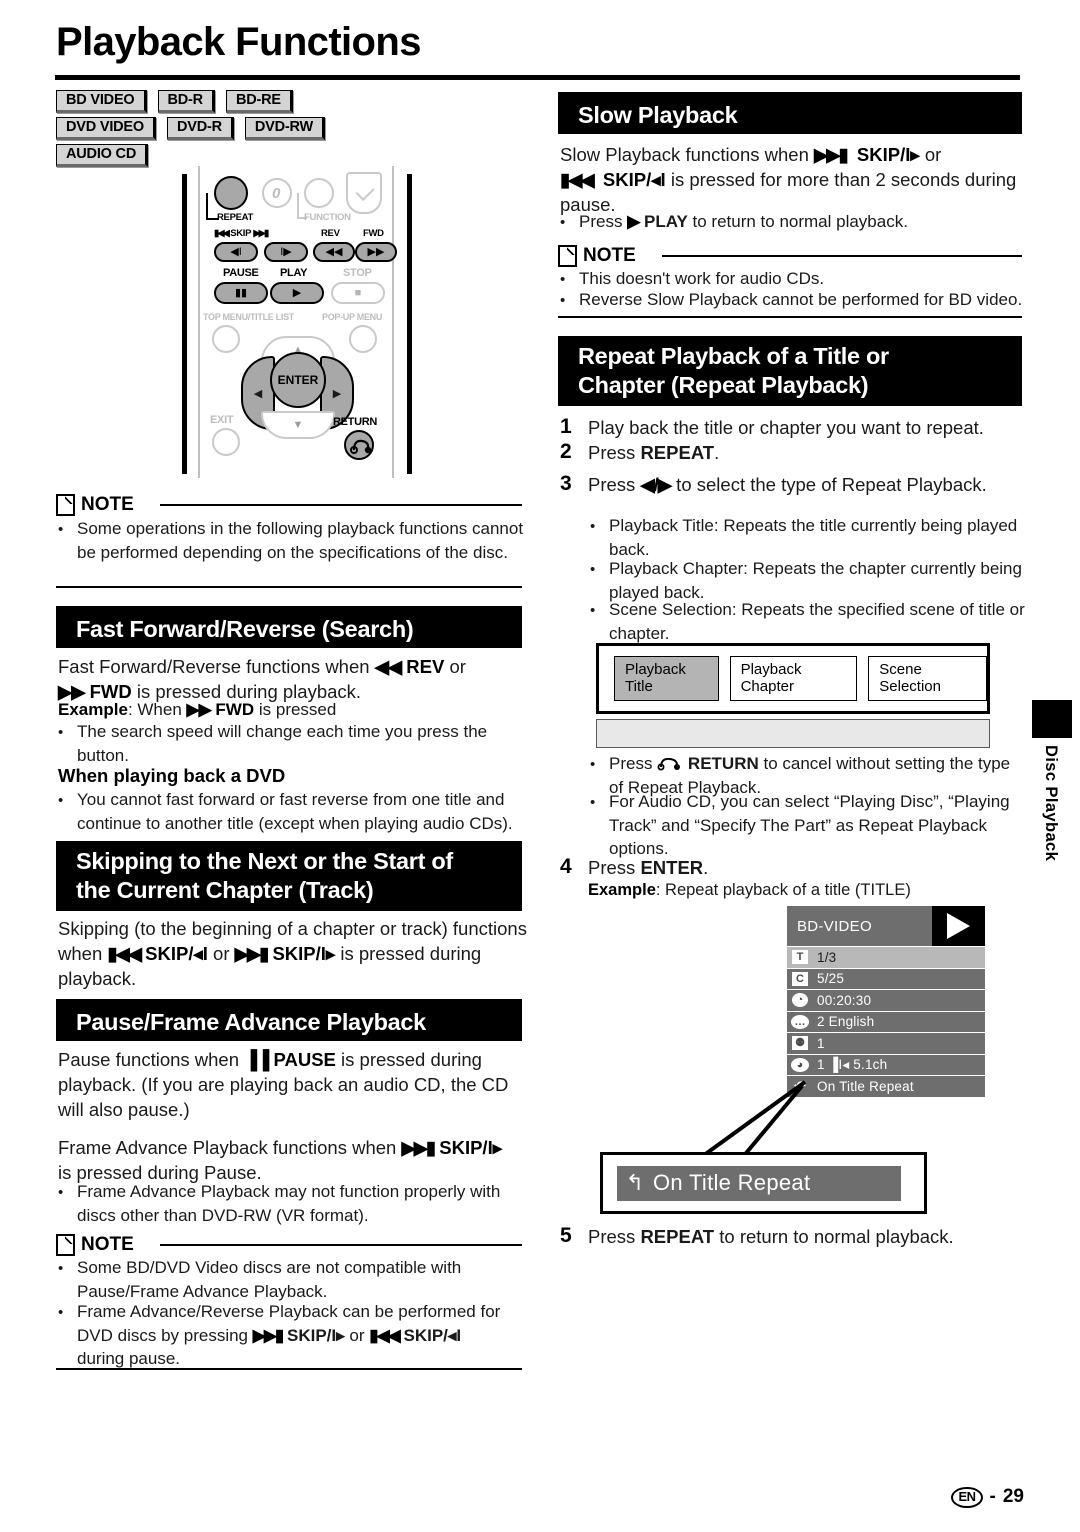  I want to click on note1-bottom-rule, so click(289, 587).